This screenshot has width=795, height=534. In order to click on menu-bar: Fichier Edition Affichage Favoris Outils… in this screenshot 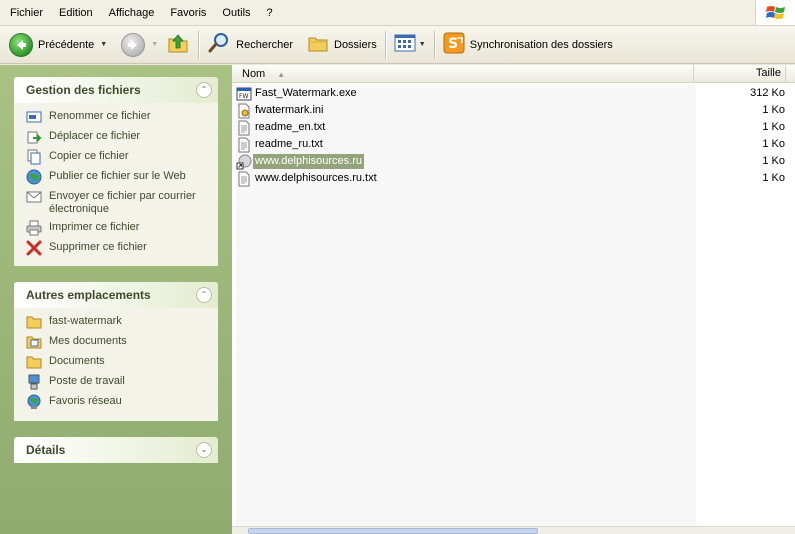, I will do `click(397, 13)`.